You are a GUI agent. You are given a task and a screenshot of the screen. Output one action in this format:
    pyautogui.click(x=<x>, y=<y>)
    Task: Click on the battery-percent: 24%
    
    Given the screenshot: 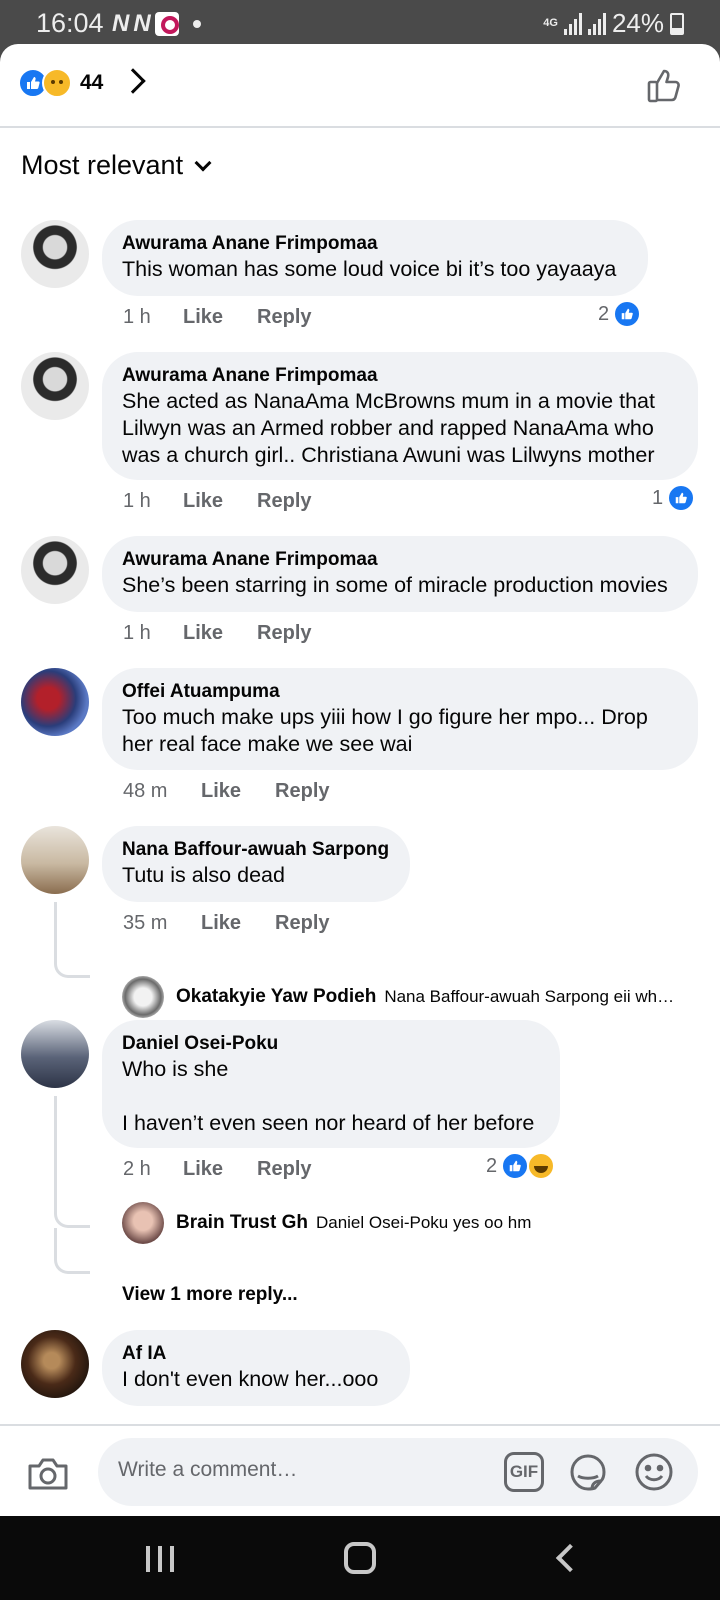 What is the action you would take?
    pyautogui.click(x=637, y=23)
    